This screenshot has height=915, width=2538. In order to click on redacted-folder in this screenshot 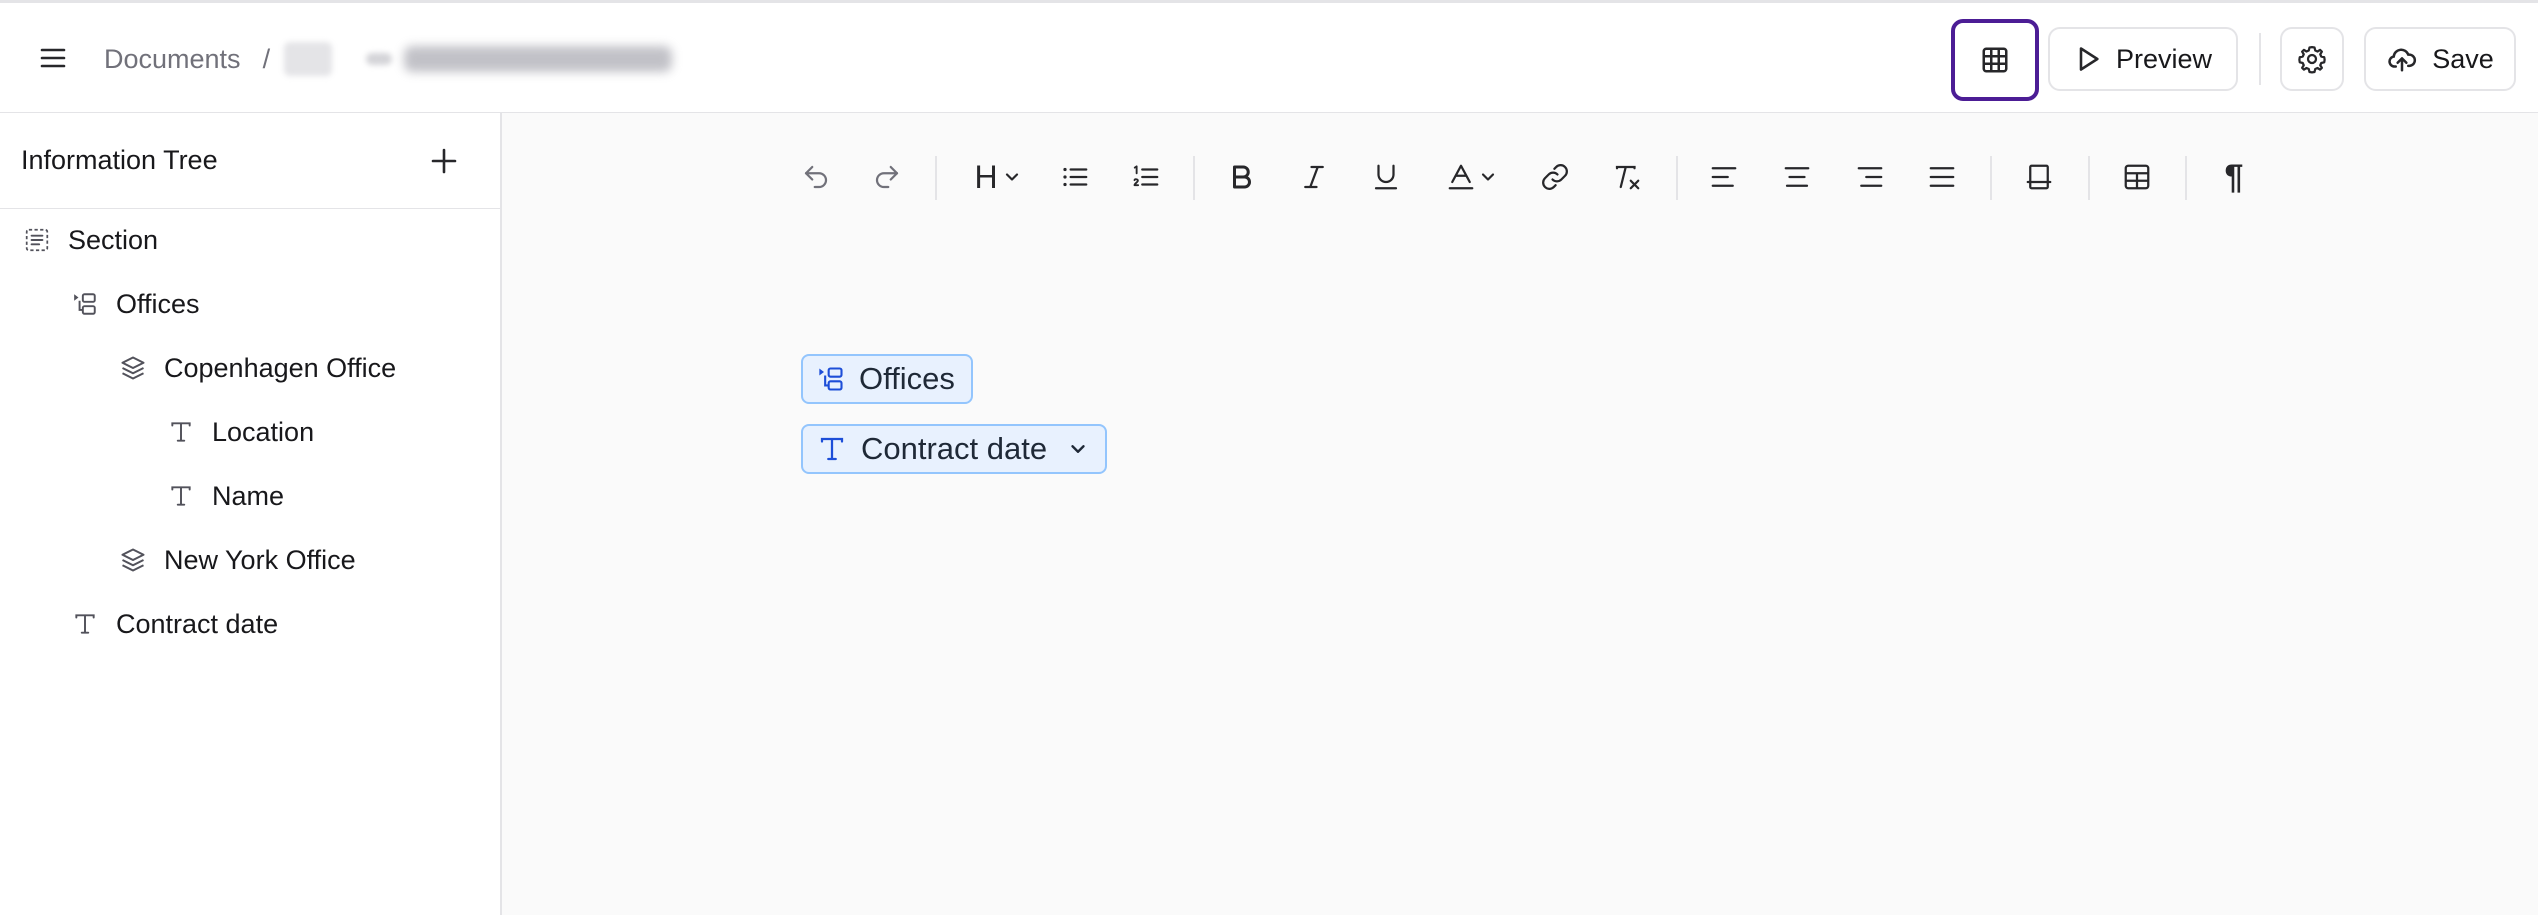, I will do `click(308, 59)`.